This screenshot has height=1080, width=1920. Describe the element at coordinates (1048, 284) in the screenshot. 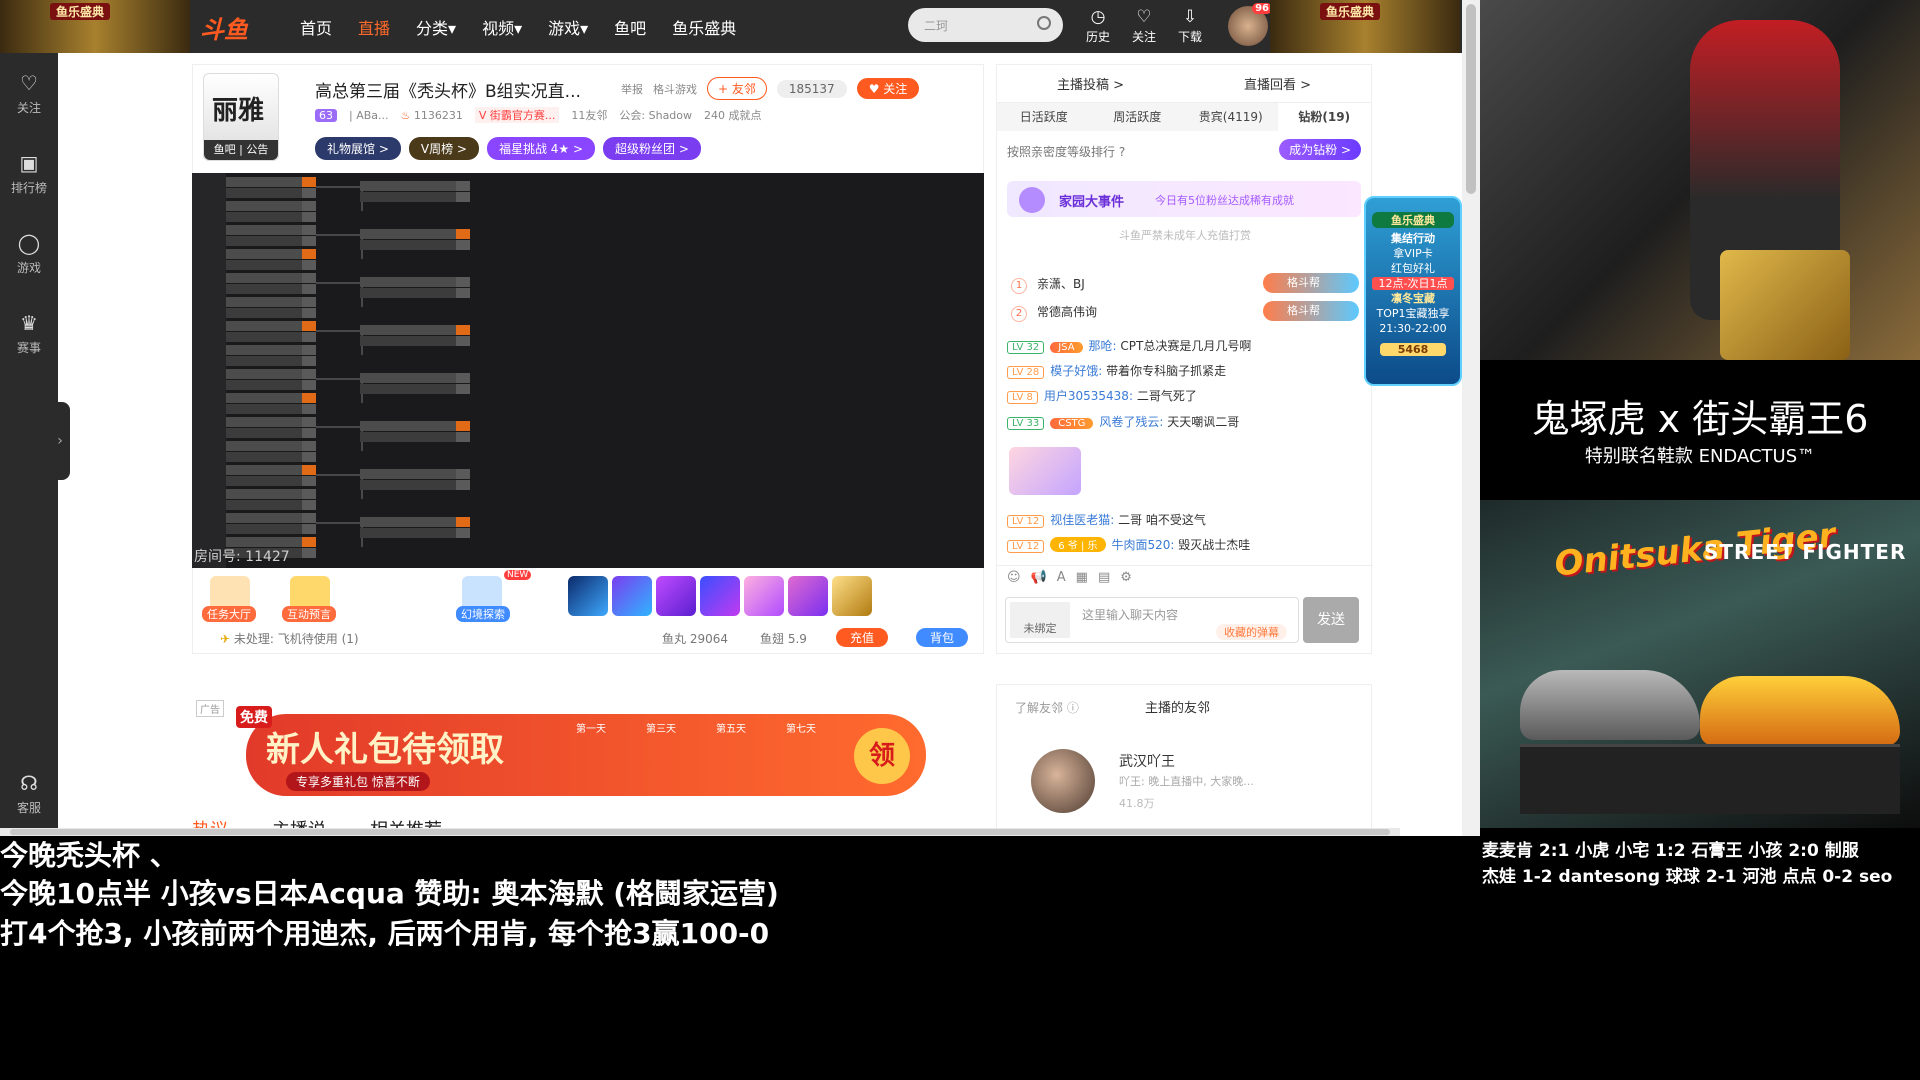

I see `rank-row: 1 亲潇、BJ` at that location.